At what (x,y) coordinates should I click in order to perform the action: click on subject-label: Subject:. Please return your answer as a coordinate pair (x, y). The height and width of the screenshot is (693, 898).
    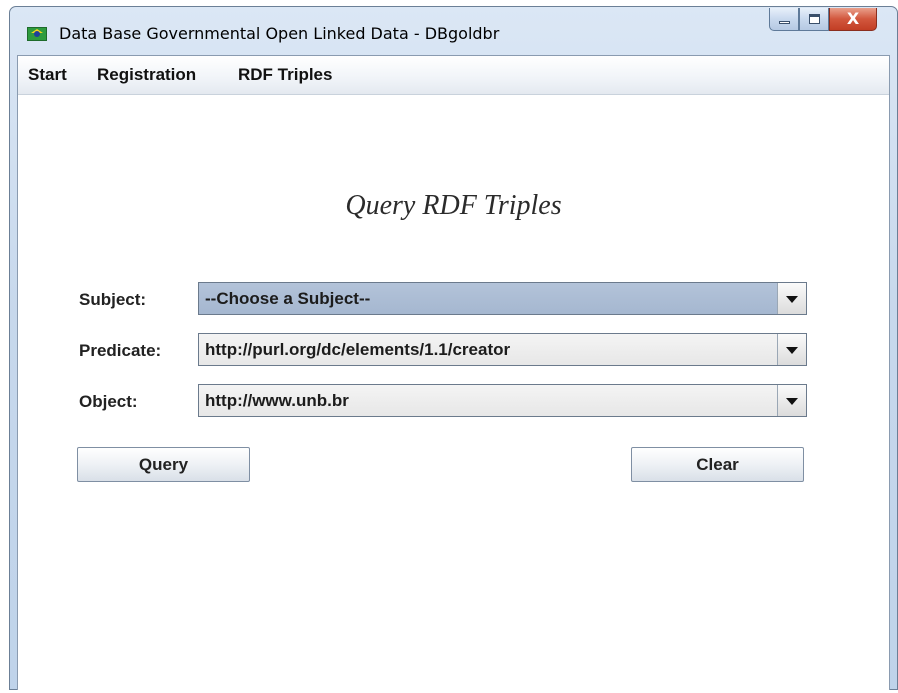
    Looking at the image, I should click on (113, 299).